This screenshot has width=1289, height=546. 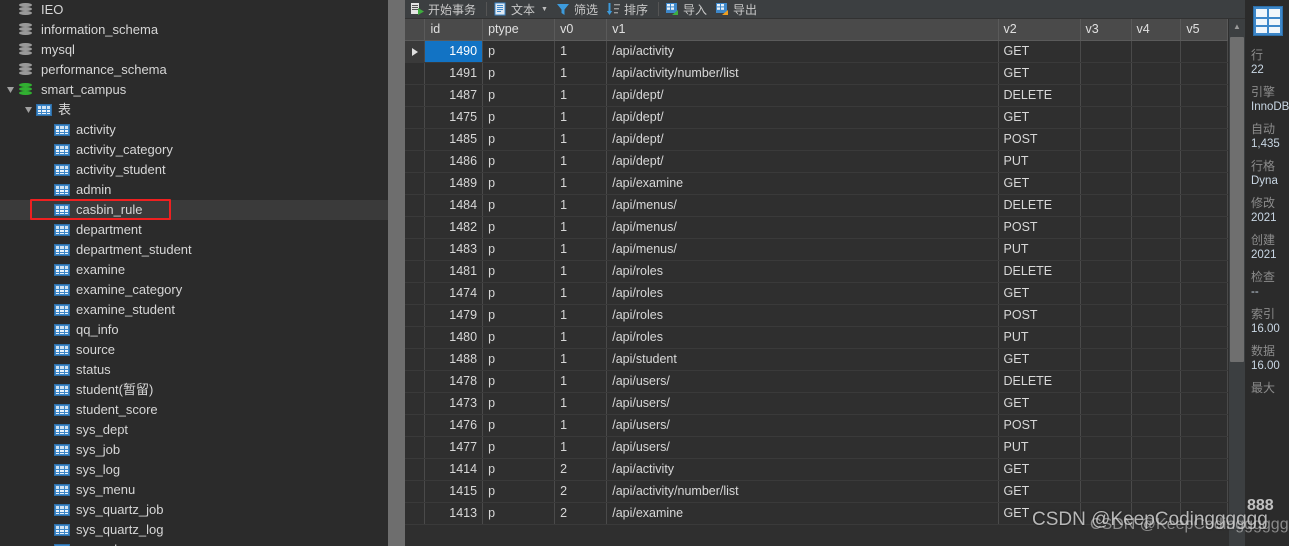 What do you see at coordinates (194, 50) in the screenshot?
I see `sidebar-item-mysql: mysql` at bounding box center [194, 50].